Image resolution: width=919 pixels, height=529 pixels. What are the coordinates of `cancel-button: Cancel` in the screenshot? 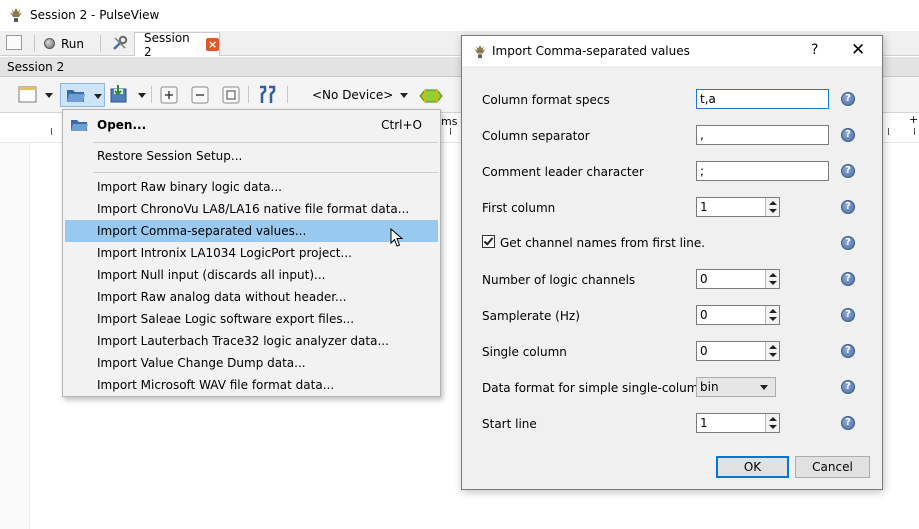 It's located at (832, 467).